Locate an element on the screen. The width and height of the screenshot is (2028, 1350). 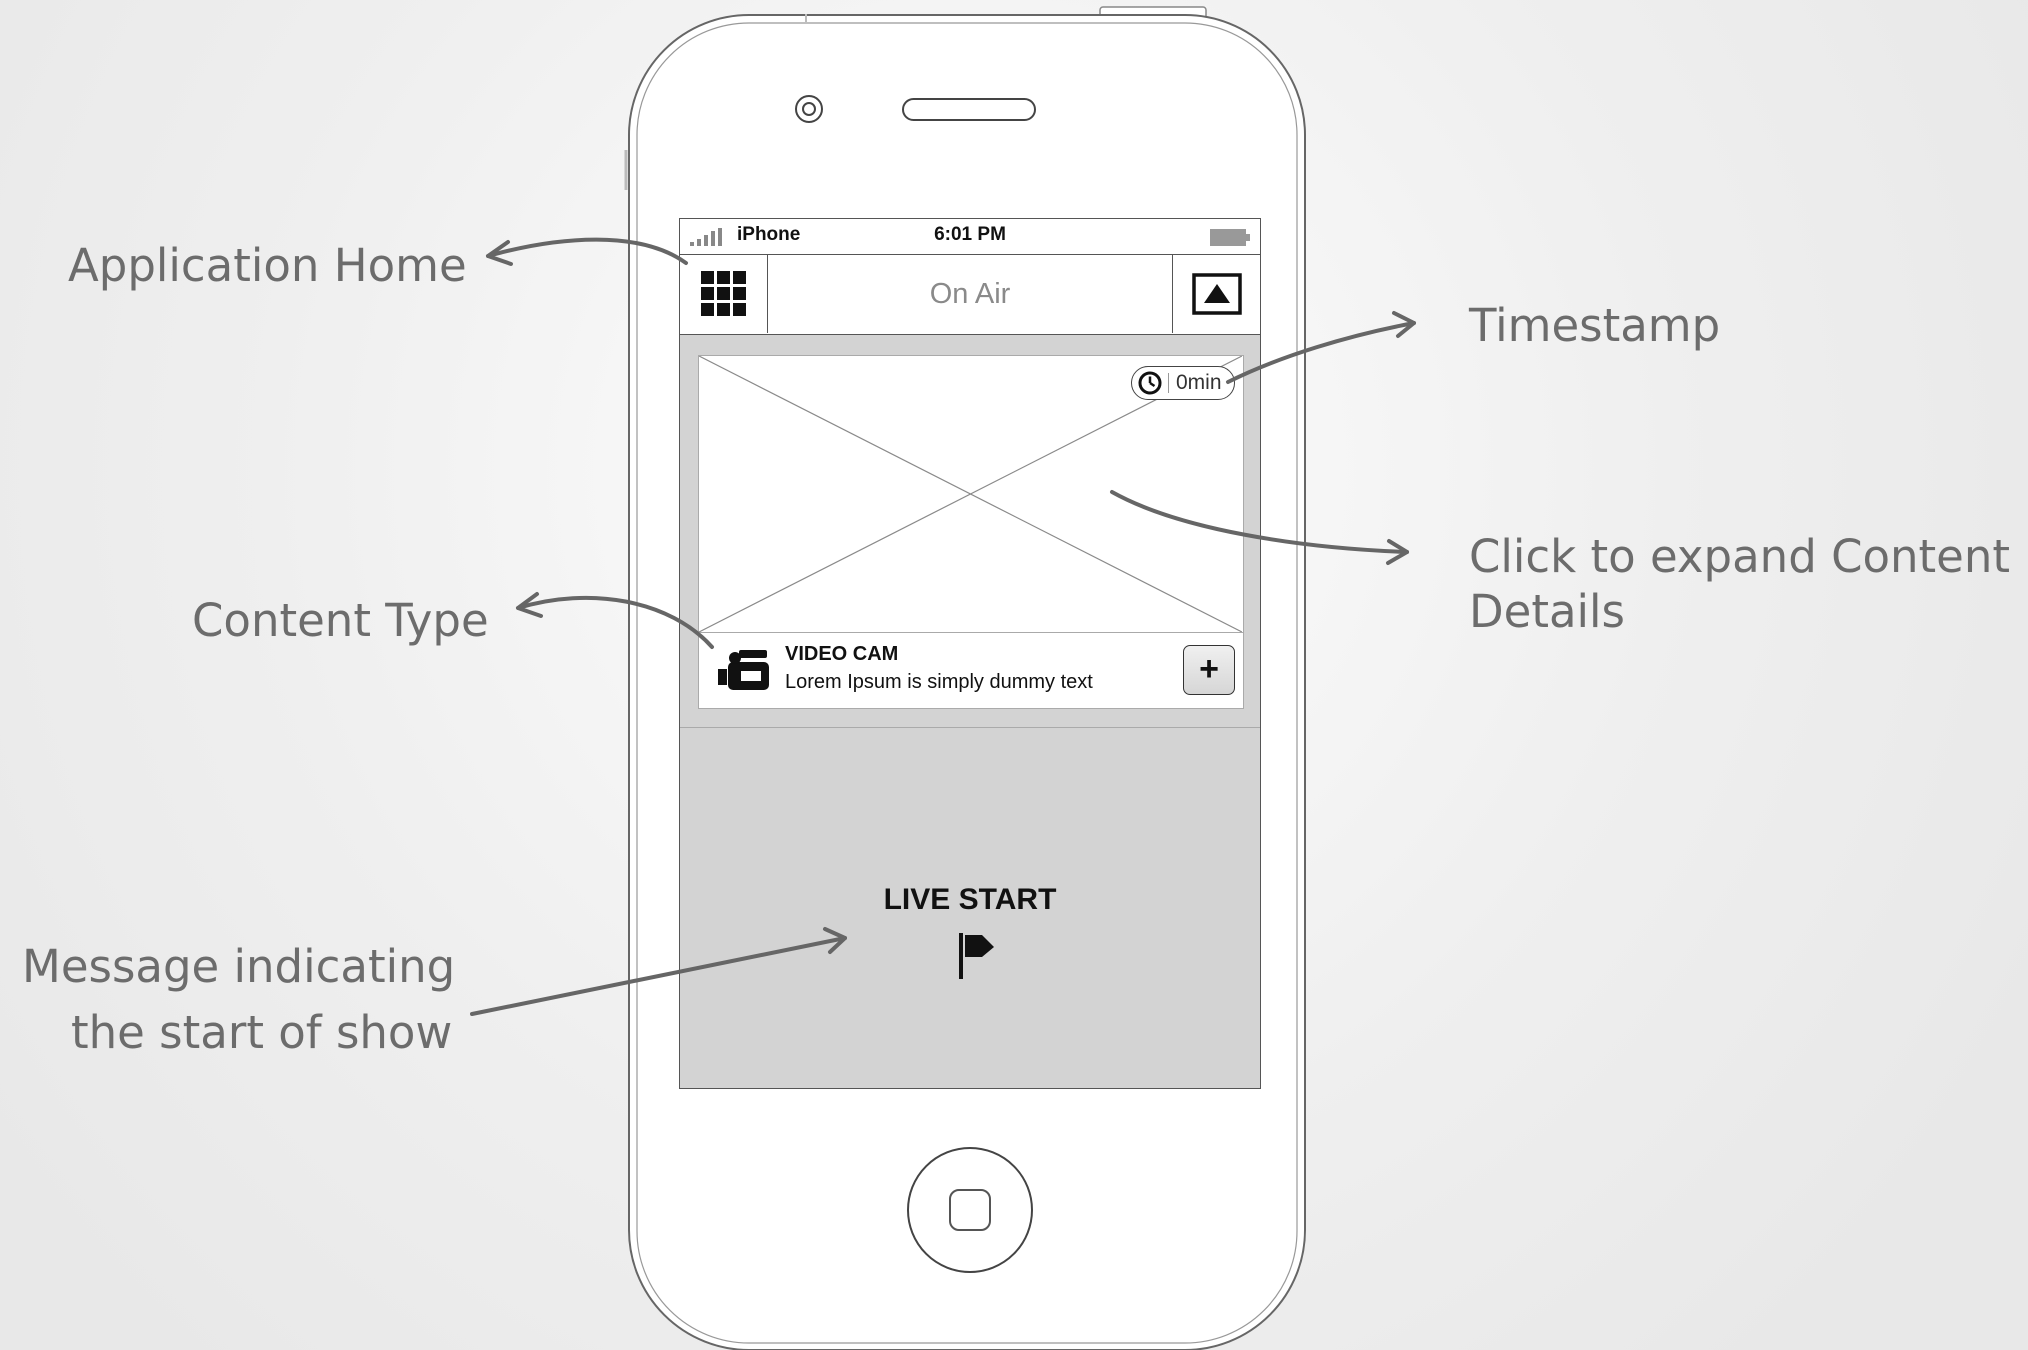
timestamp-badge: 0min is located at coordinates (1183, 383).